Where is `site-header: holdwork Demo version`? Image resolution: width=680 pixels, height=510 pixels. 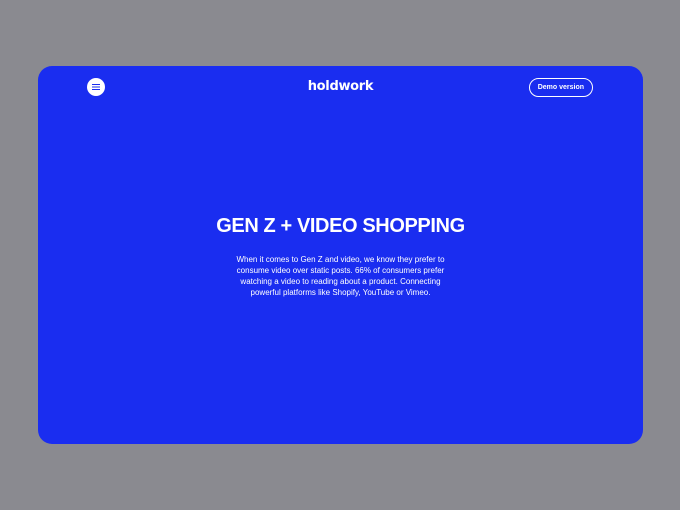
site-header: holdwork Demo version is located at coordinates (340, 88).